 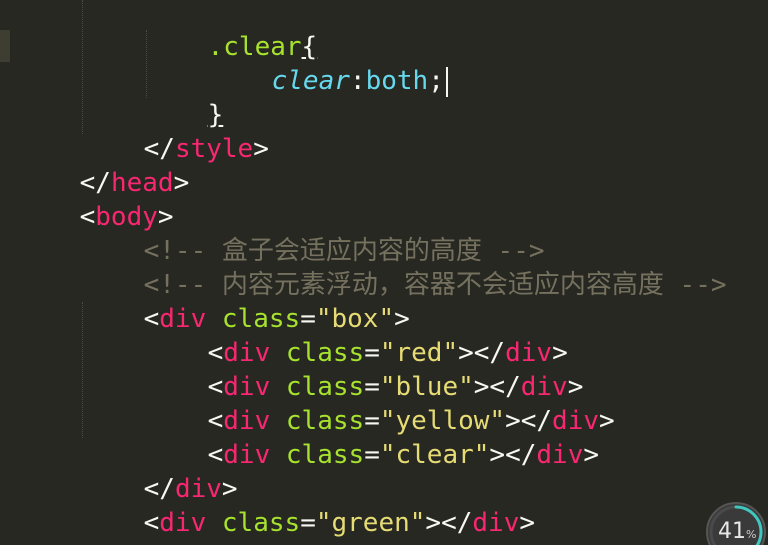 I want to click on code-line: </body>, so click(x=103, y=525).